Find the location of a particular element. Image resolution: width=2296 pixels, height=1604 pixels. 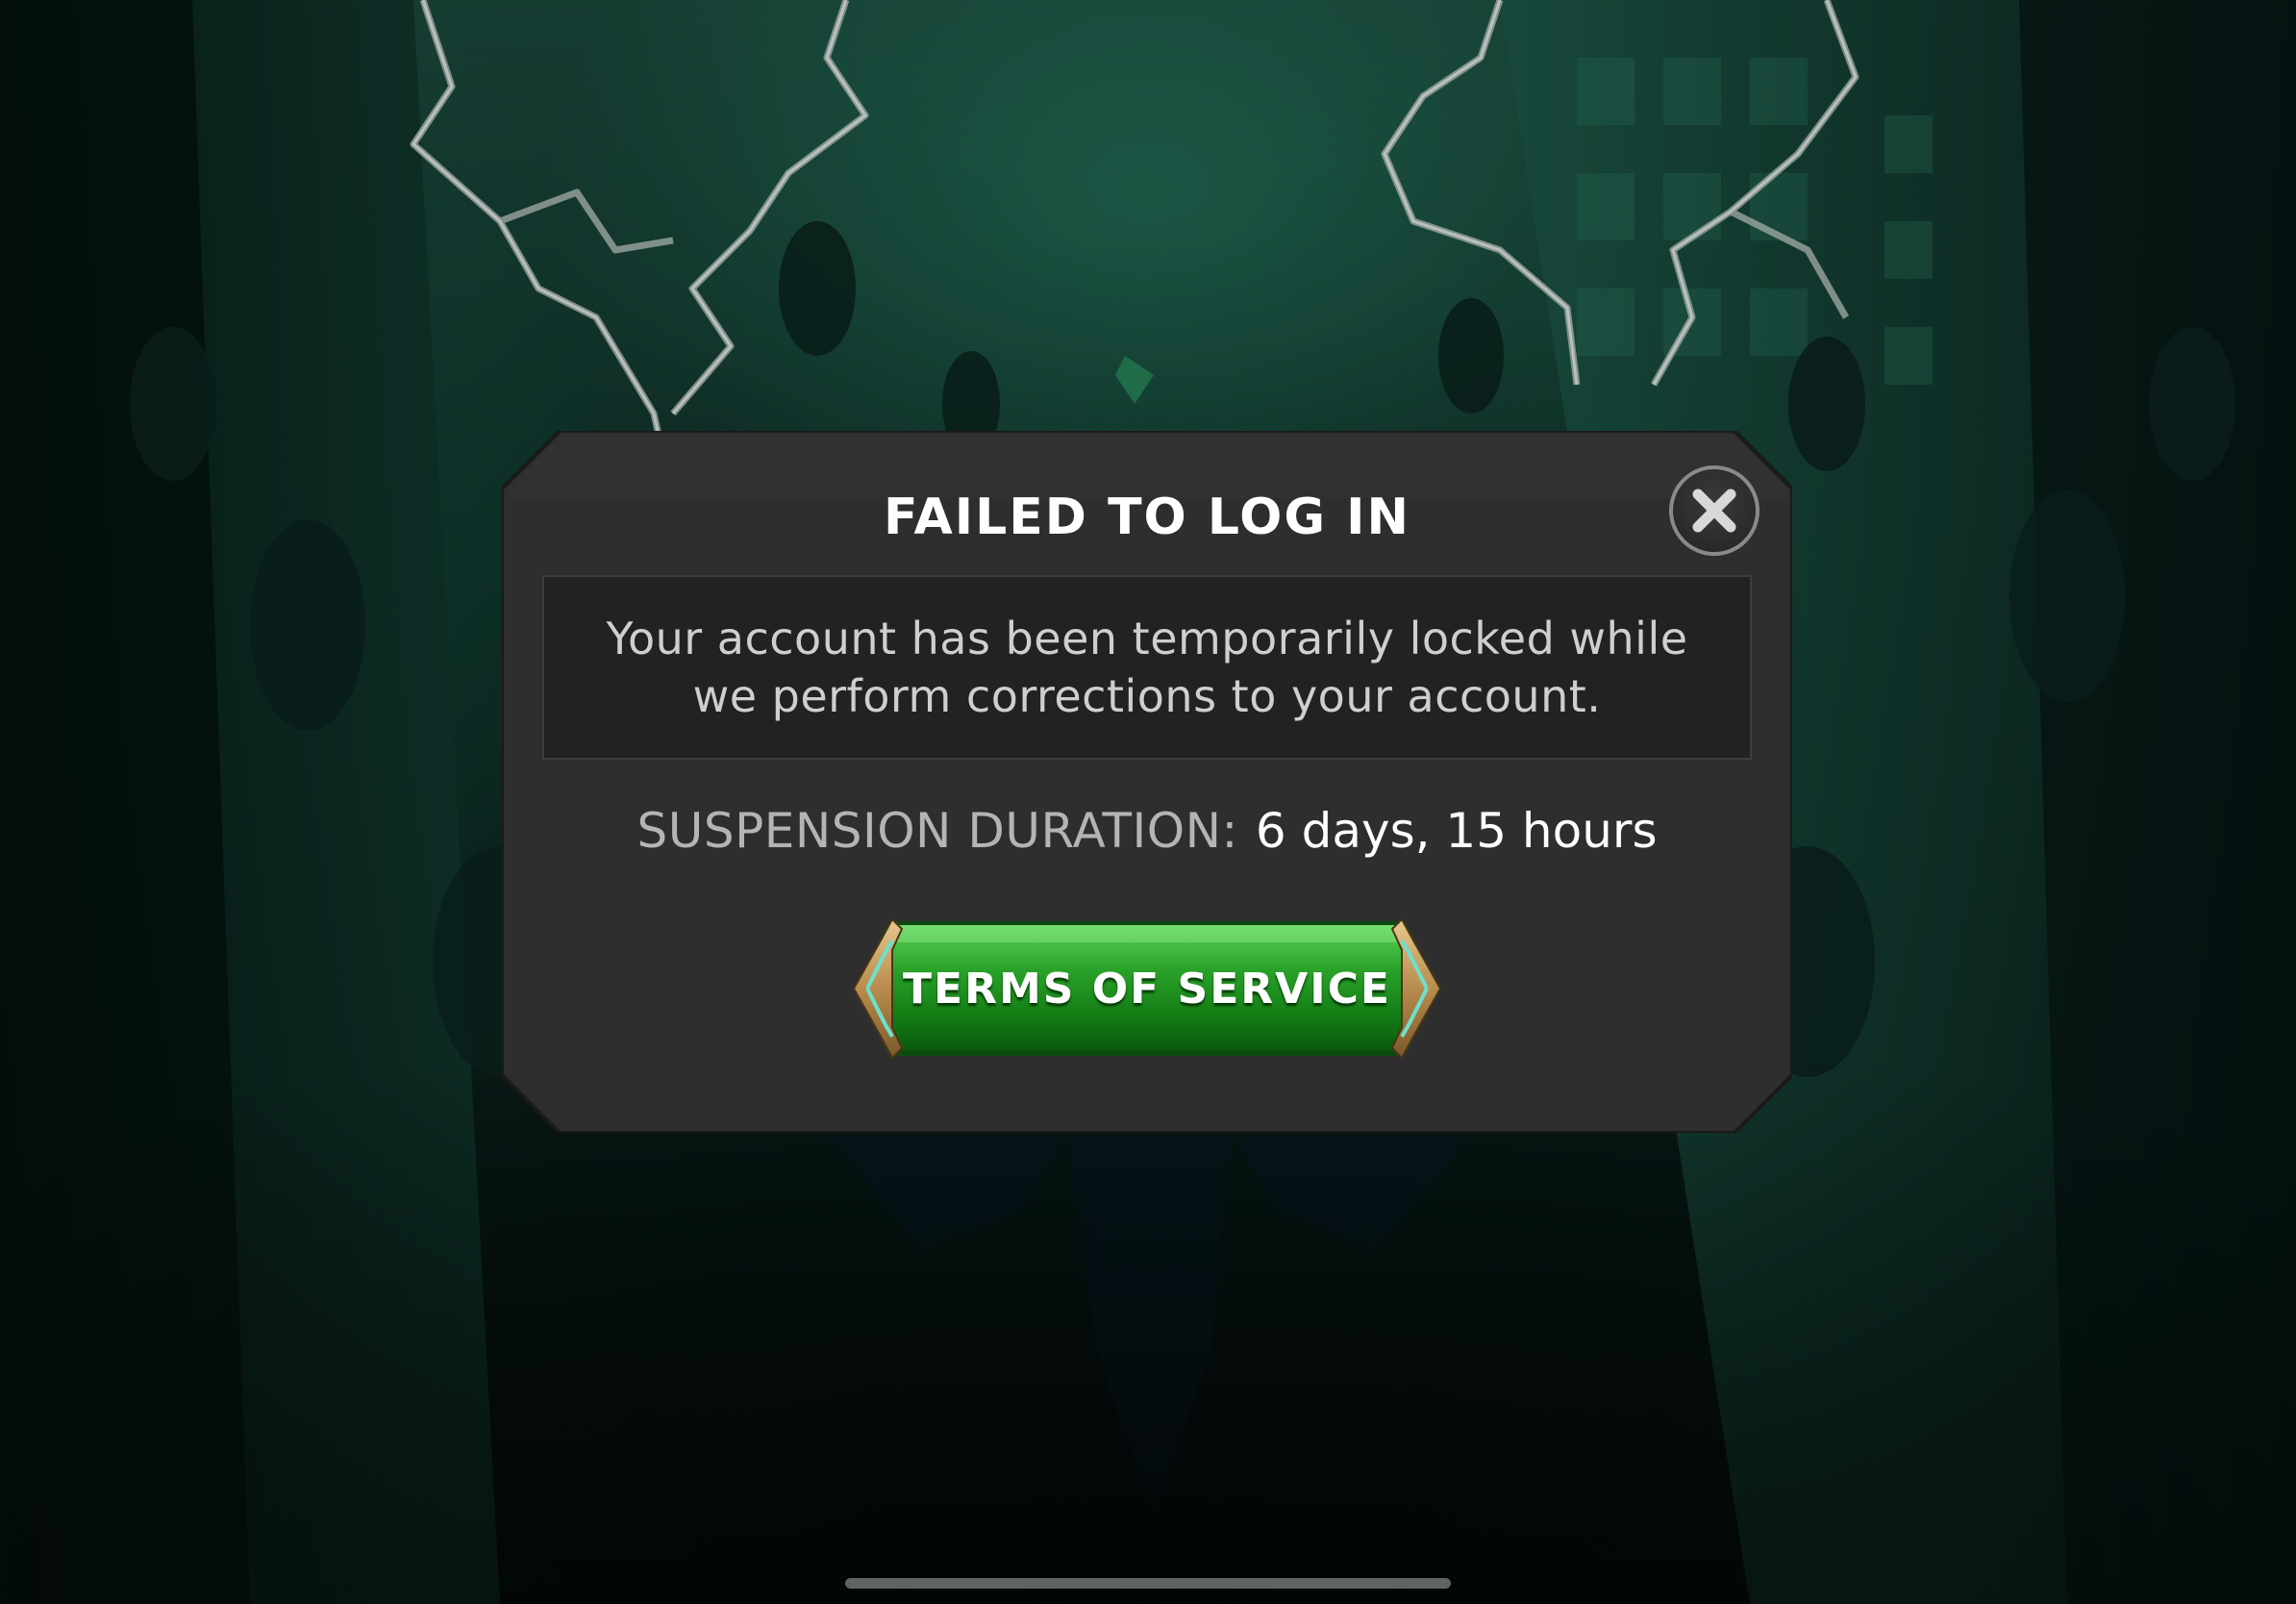

close-icon is located at coordinates (1714, 511).